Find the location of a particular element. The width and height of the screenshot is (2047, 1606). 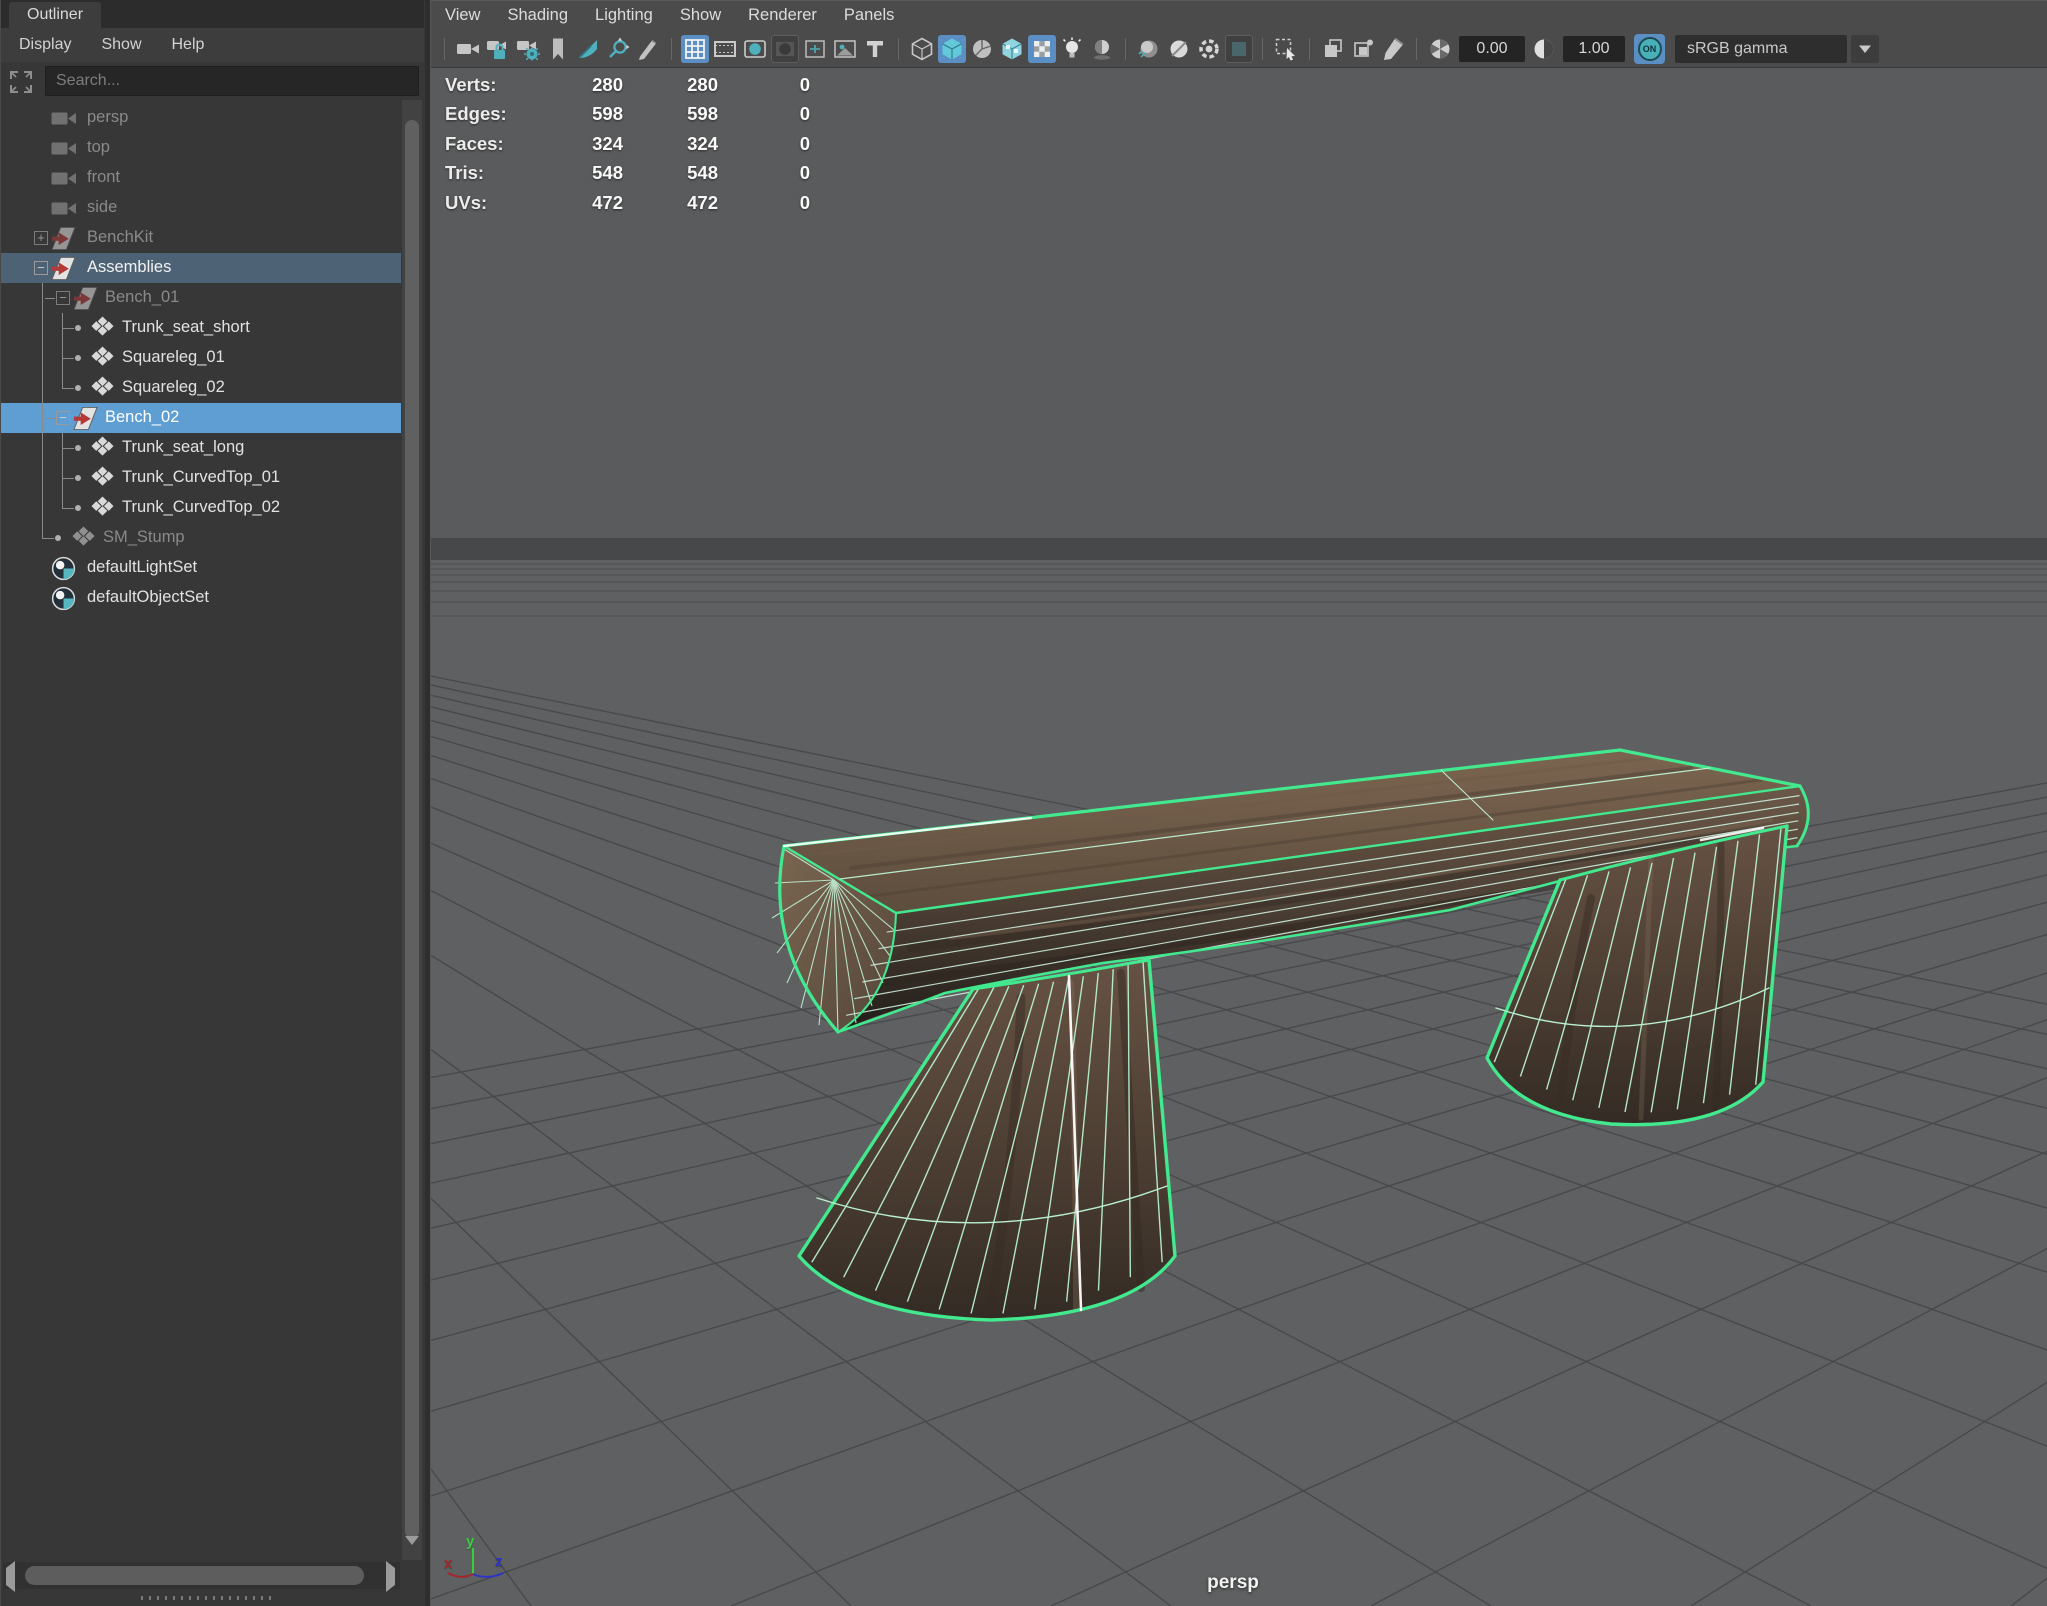

outliner-horizontal-scrollbar is located at coordinates (201, 1576).